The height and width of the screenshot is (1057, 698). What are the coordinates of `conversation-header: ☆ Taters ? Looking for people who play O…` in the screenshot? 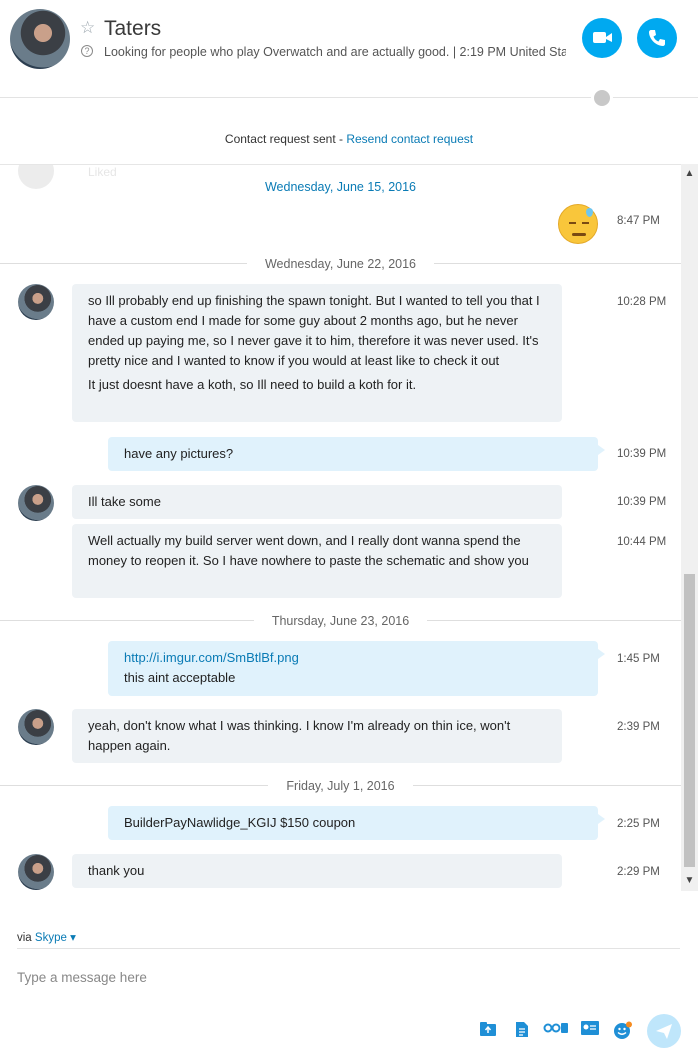 It's located at (349, 54).